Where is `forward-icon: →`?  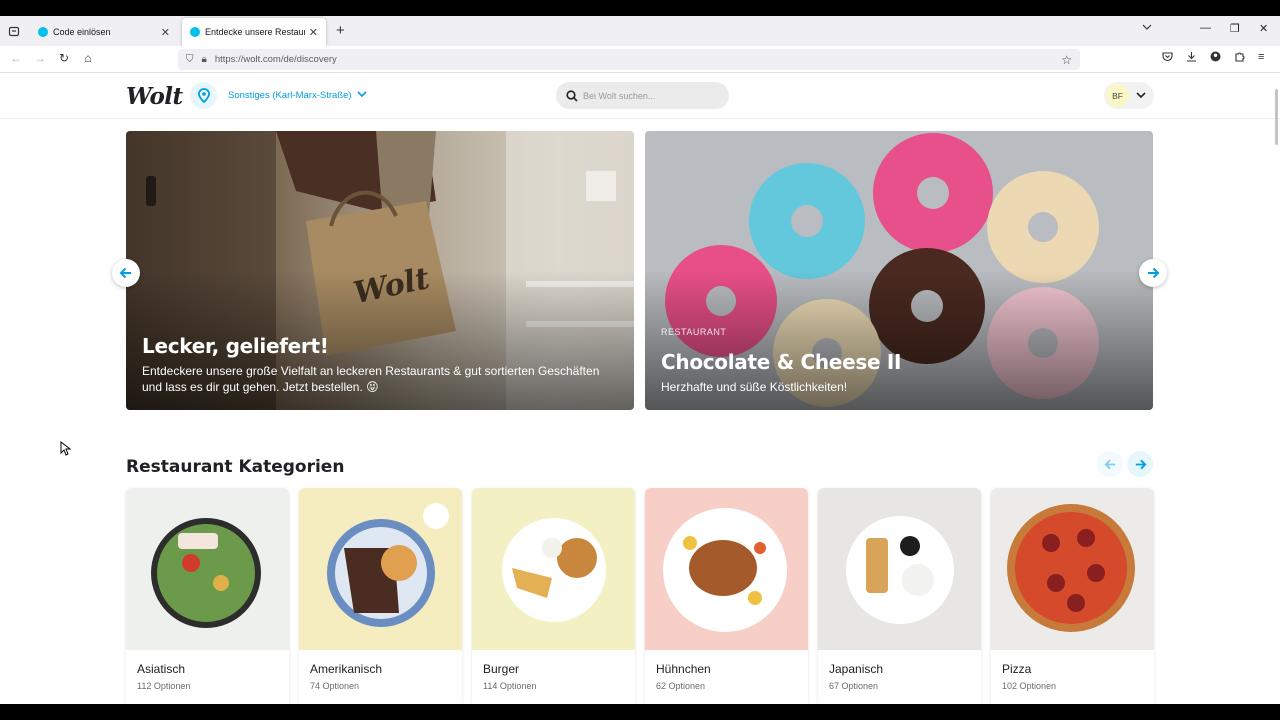
forward-icon: → is located at coordinates (40, 58).